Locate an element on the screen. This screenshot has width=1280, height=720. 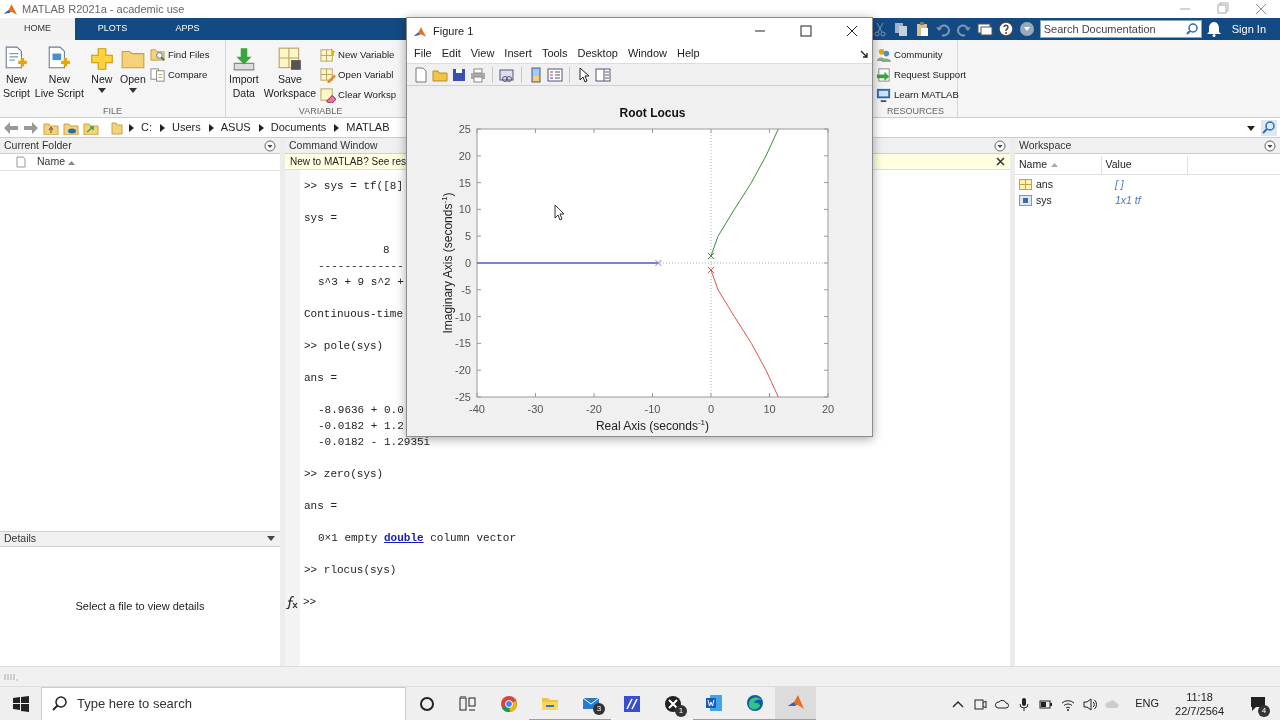
path-segment: ASUS is located at coordinates (235, 127).